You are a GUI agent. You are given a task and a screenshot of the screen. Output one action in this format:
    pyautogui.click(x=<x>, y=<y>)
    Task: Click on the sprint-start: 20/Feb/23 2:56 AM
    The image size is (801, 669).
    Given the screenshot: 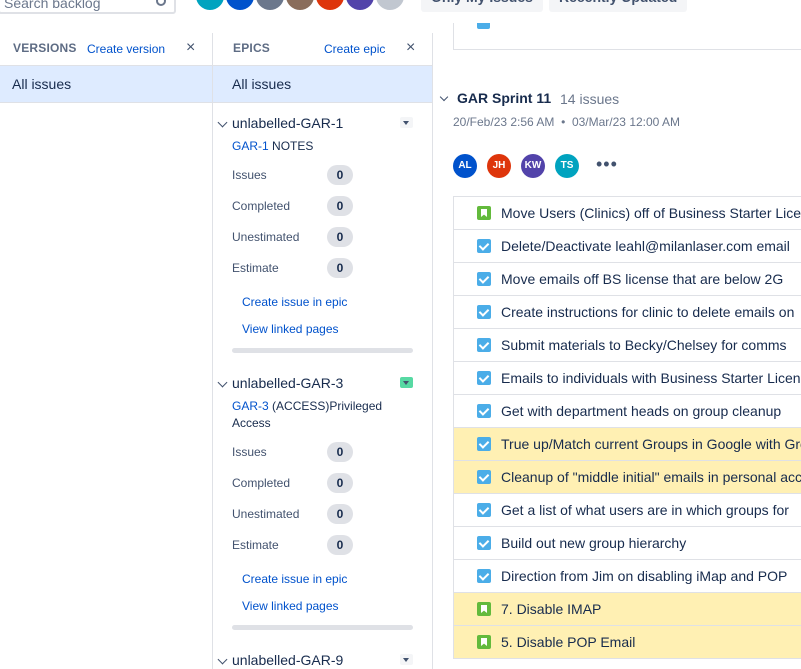 What is the action you would take?
    pyautogui.click(x=504, y=122)
    